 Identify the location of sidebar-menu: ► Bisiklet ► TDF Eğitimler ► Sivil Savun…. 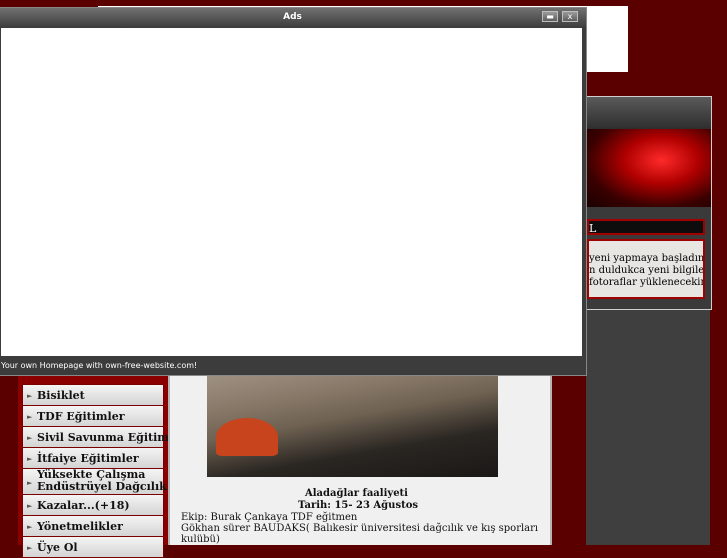
(102, 464).